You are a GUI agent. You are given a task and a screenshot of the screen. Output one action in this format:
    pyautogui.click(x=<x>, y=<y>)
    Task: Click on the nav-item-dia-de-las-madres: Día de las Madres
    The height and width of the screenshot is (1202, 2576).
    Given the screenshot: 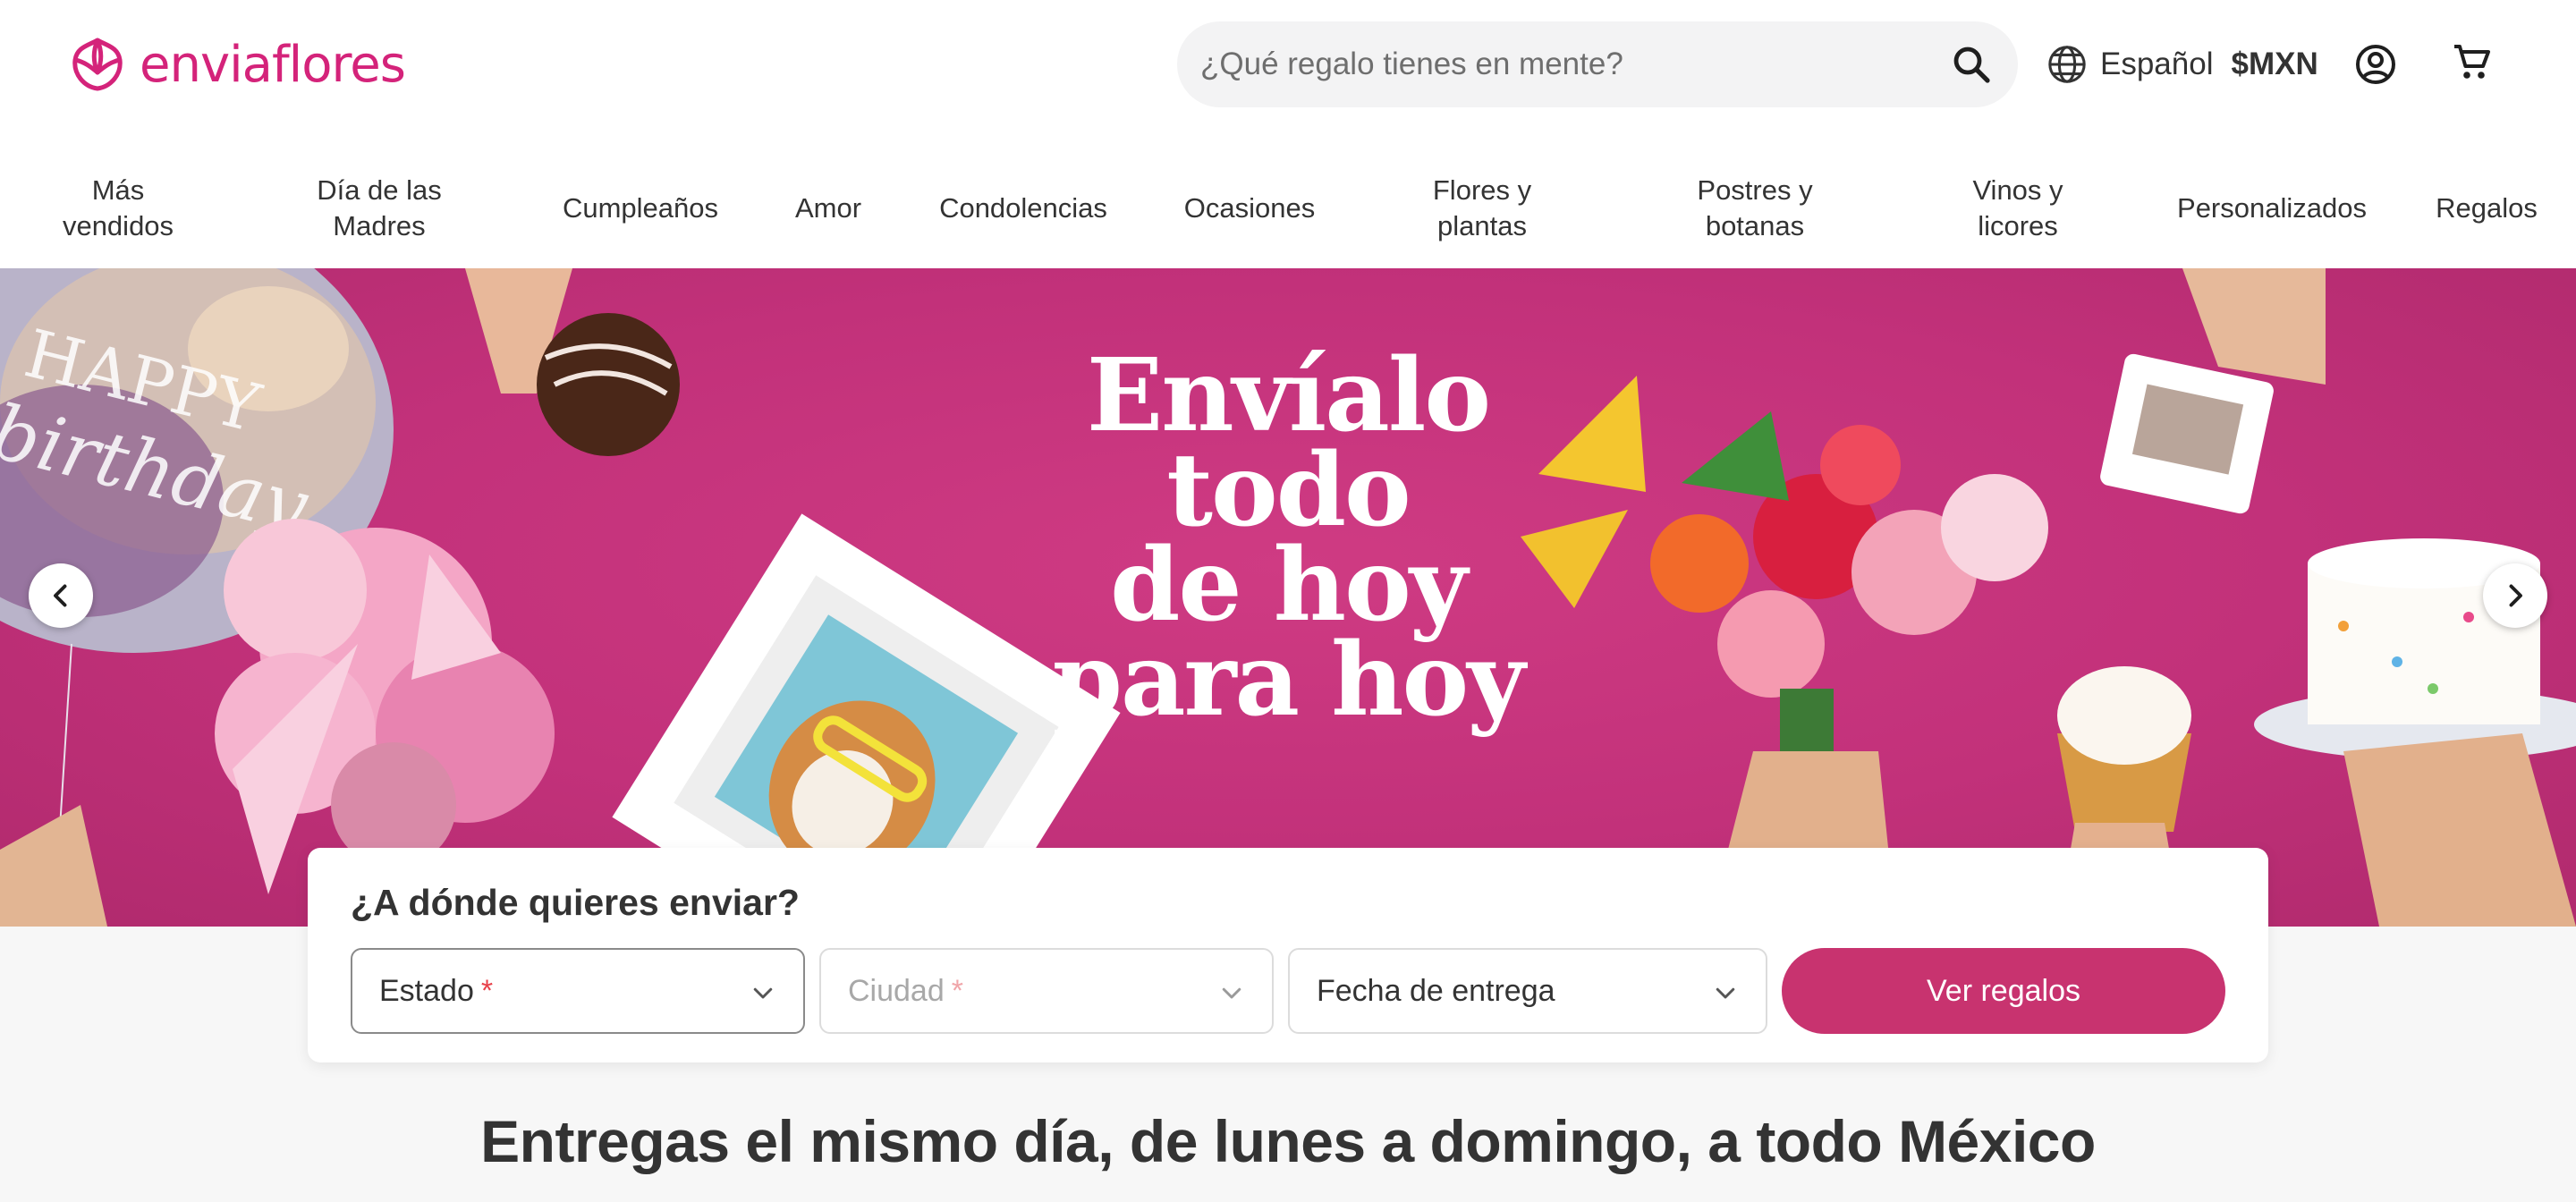 What is the action you would take?
    pyautogui.click(x=379, y=208)
    